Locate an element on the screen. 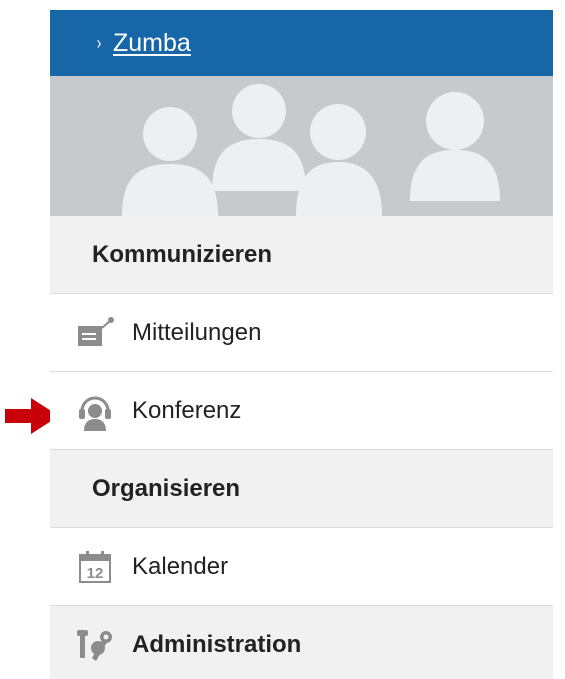 Image resolution: width=565 pixels, height=679 pixels. section-kommunizieren: Kommunizieren is located at coordinates (301, 255).